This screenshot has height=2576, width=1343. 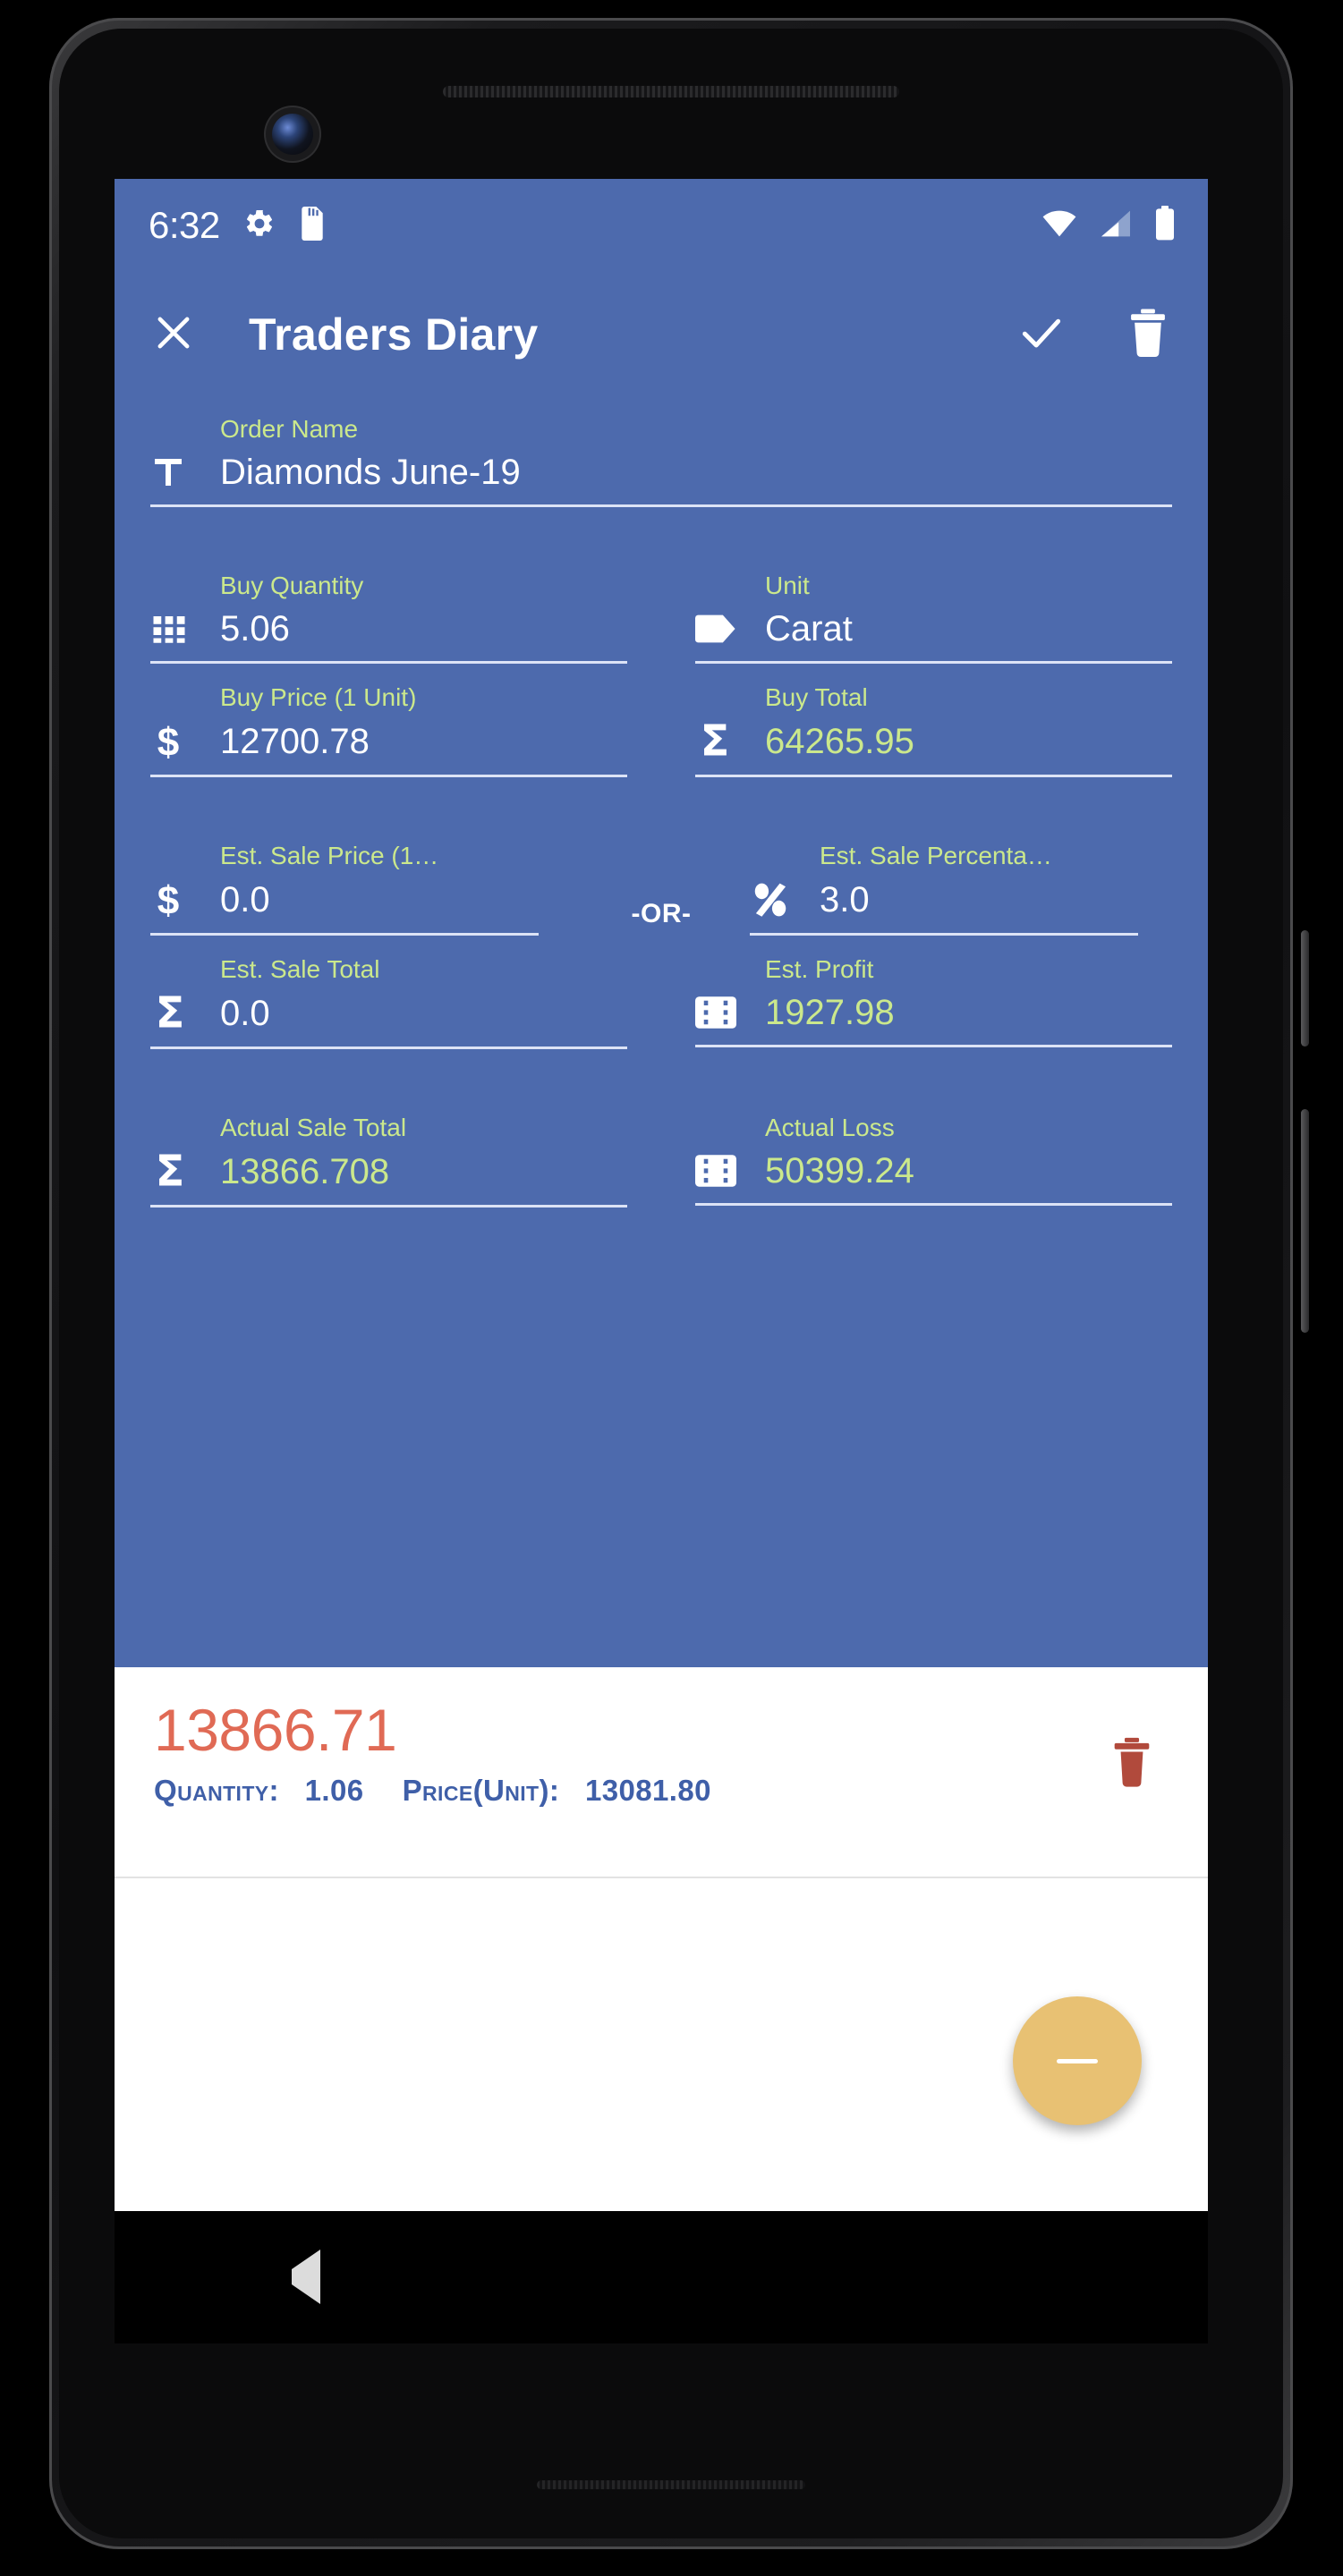 What do you see at coordinates (1132, 1762) in the screenshot?
I see `trash-icon` at bounding box center [1132, 1762].